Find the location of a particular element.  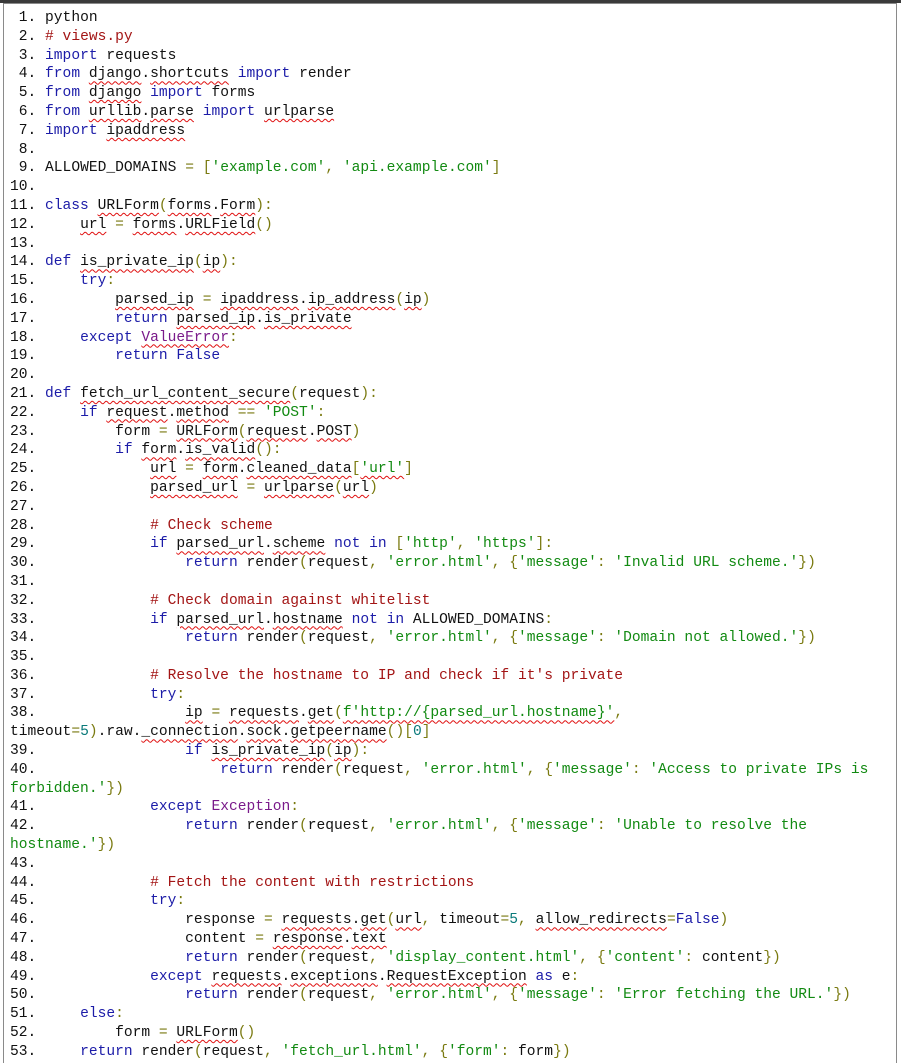

code-line-18: 18. except ValueError: is located at coordinates (453, 338).